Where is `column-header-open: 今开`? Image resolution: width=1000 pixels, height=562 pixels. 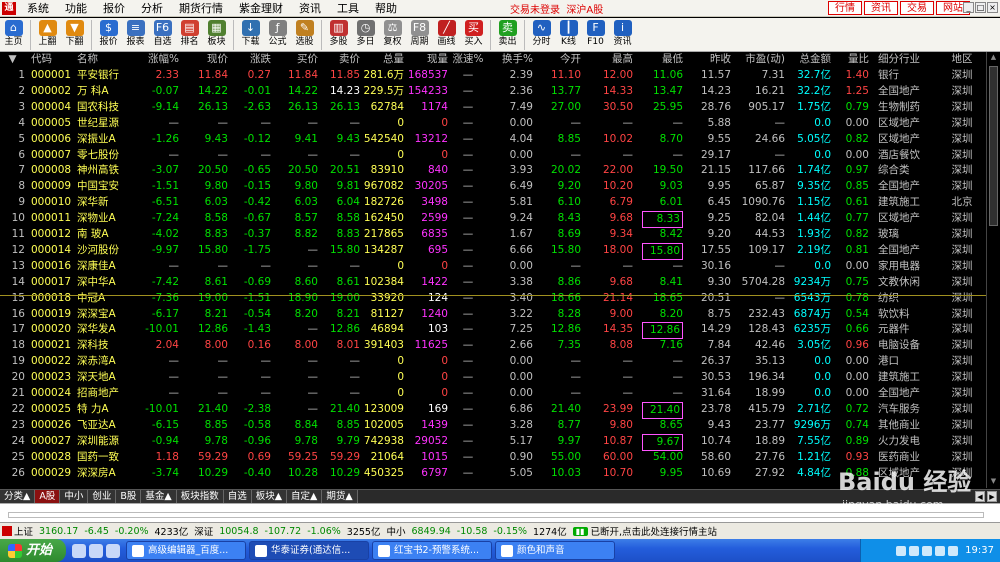 column-header-open: 今开 is located at coordinates (559, 59).